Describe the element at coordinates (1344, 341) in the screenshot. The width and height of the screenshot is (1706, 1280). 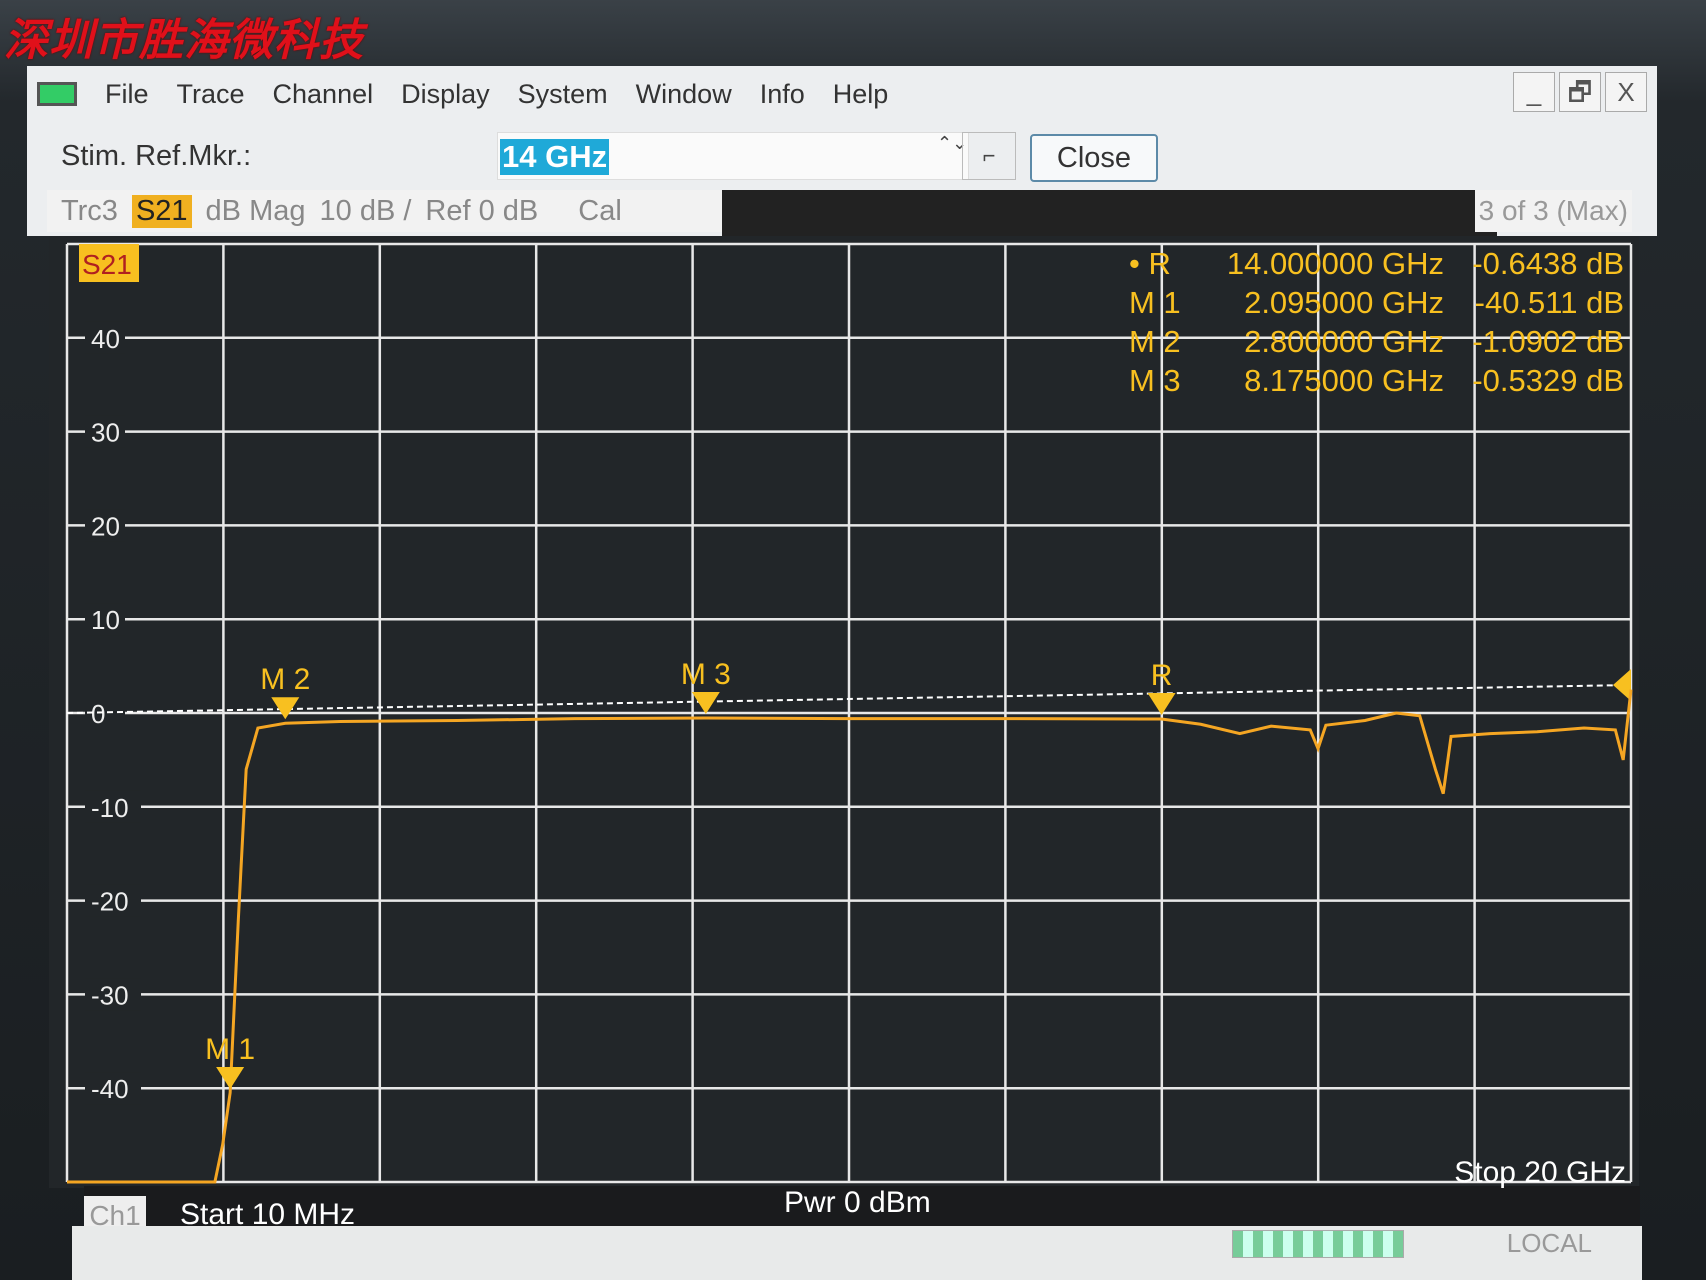
I see `marker-readout-frequency: 2.800000 GHz` at that location.